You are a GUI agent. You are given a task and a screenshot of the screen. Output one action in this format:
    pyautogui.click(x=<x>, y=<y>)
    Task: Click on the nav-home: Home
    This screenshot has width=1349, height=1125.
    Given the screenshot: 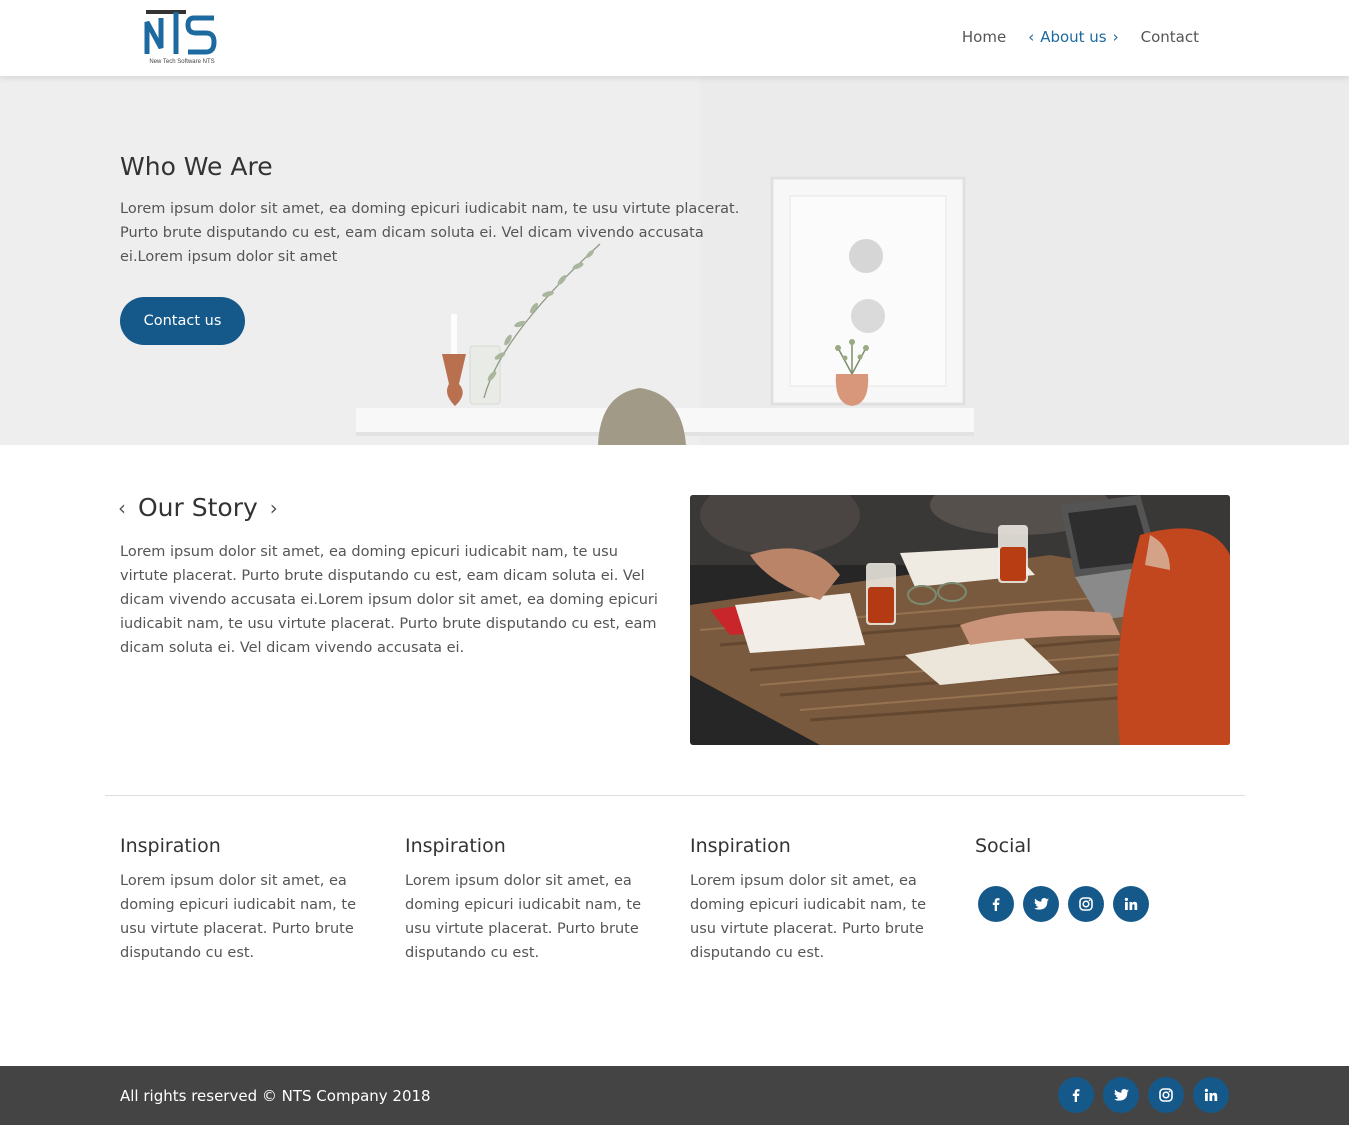 What is the action you would take?
    pyautogui.click(x=984, y=37)
    